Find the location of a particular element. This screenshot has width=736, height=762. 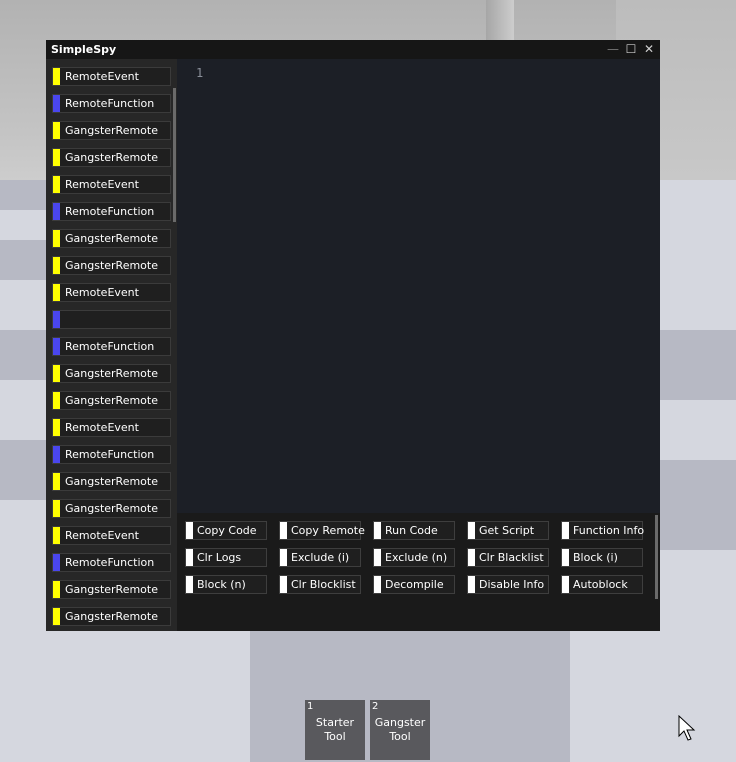

button-label: Clr Logs is located at coordinates (219, 557).